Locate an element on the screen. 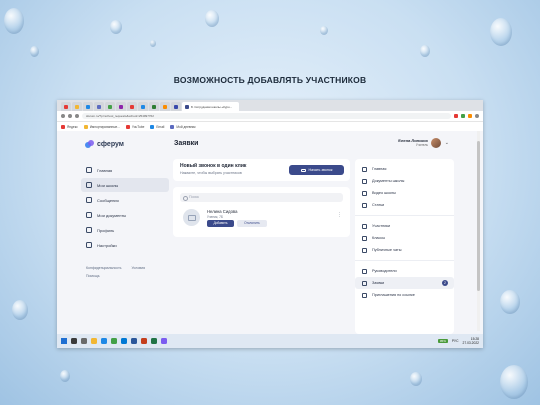  bookmark-item: YouTube is located at coordinates (134, 126).